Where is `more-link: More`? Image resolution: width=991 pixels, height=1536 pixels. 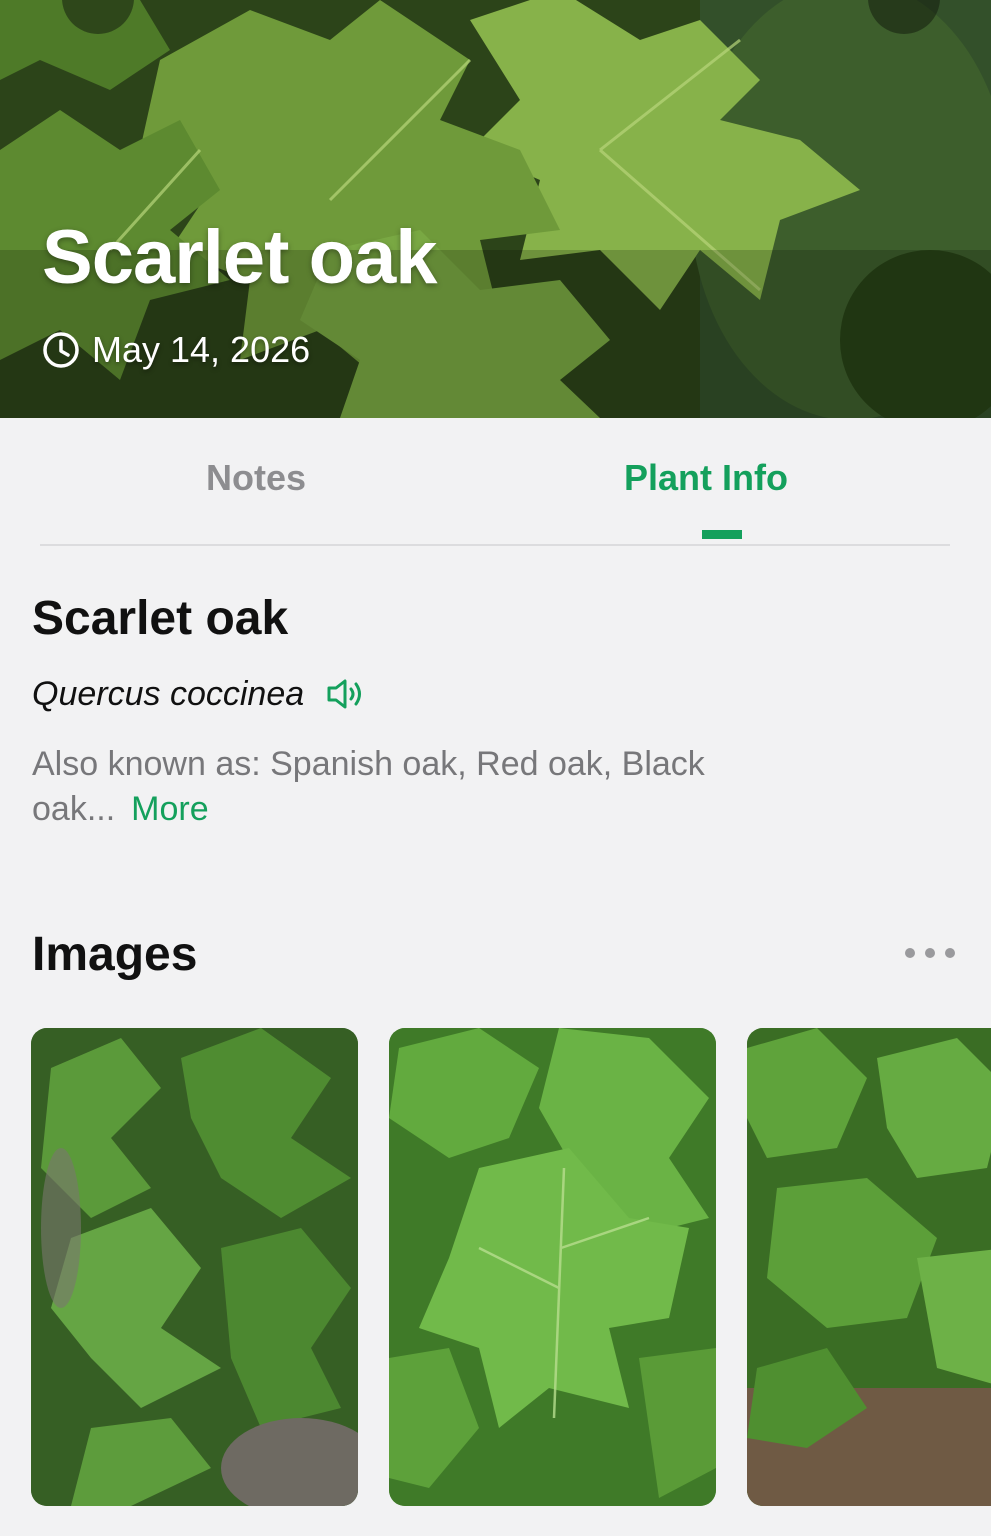 more-link: More is located at coordinates (169, 809).